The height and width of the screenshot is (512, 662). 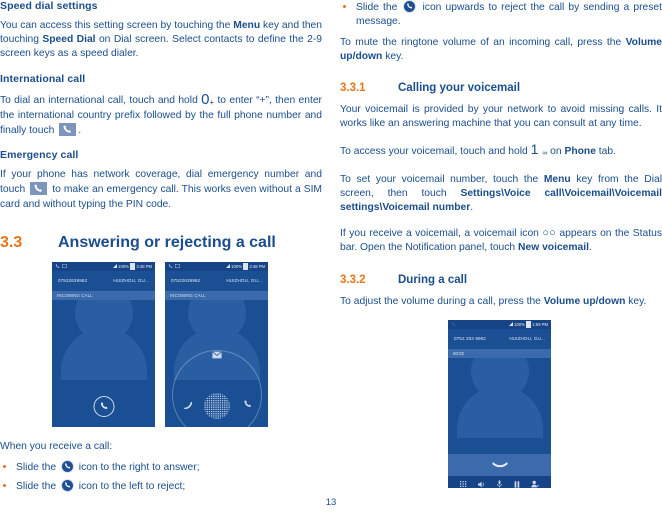 What do you see at coordinates (528, 324) in the screenshot?
I see `status-right: 100% 1:59 PM` at bounding box center [528, 324].